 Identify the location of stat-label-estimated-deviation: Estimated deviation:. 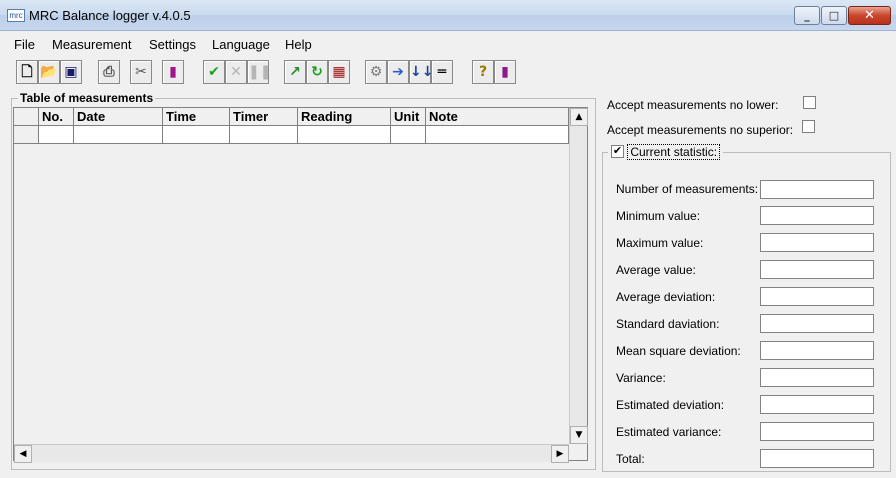
(670, 405).